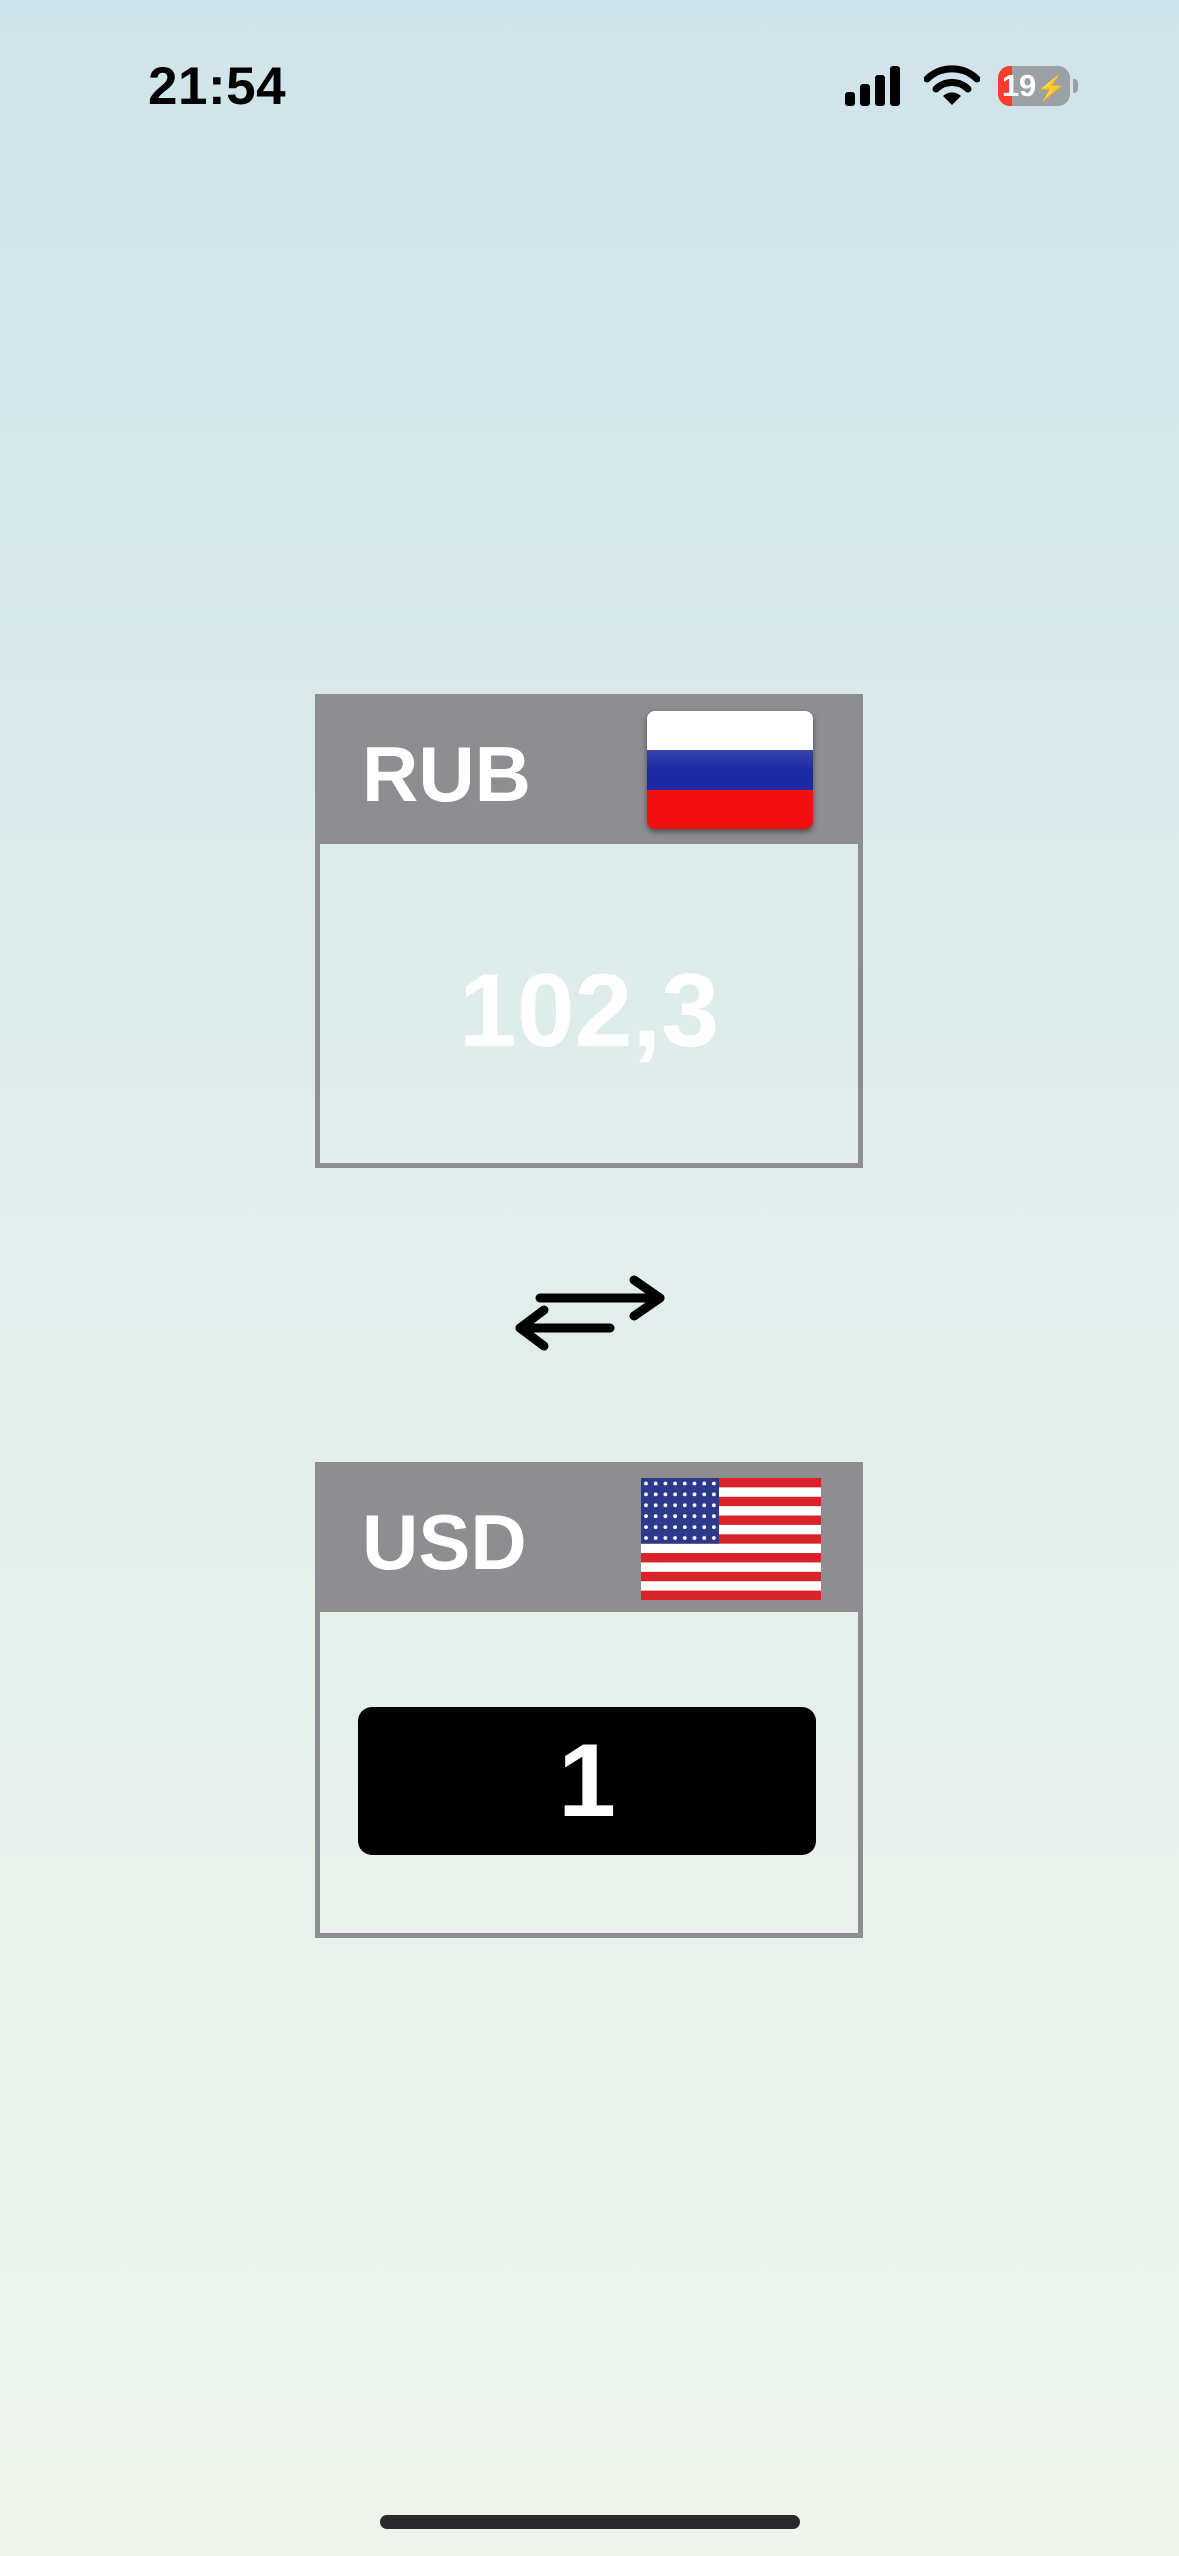 The width and height of the screenshot is (1179, 2556). Describe the element at coordinates (589, 771) in the screenshot. I see `source-currency-header: RUB` at that location.